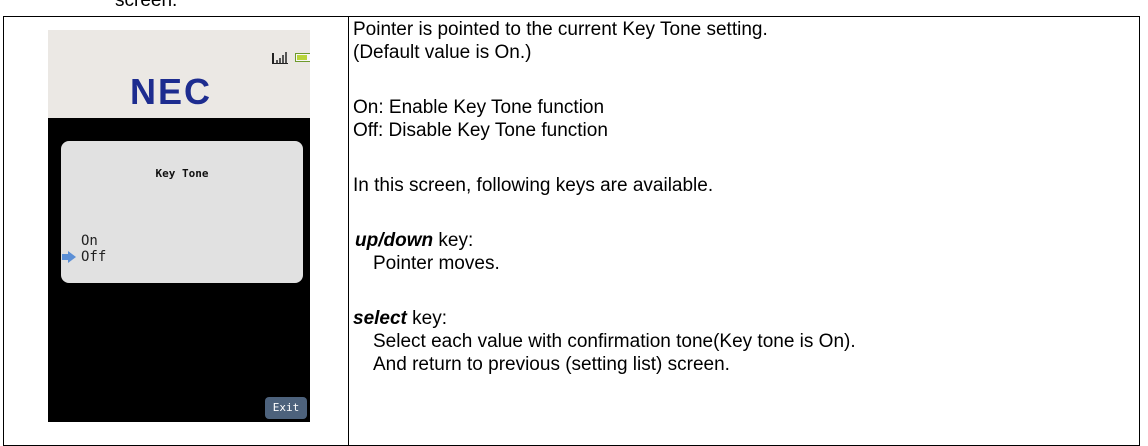  What do you see at coordinates (480, 130) in the screenshot?
I see `off-description: Off: Disable Key Tone function` at bounding box center [480, 130].